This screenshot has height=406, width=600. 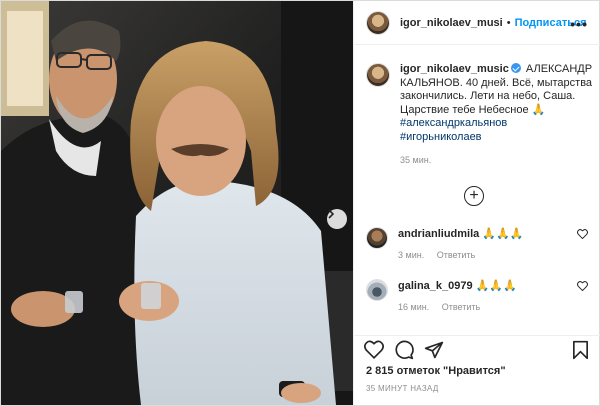 I want to click on caption-emoji: 🙏, so click(x=538, y=109).